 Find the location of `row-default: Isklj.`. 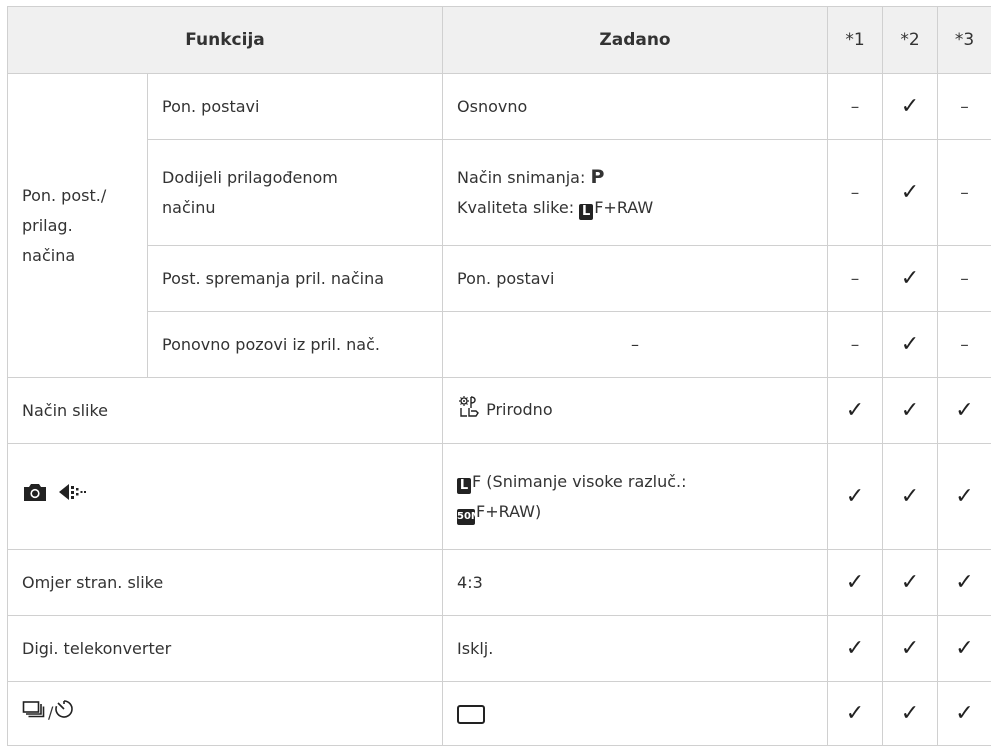

row-default: Isklj. is located at coordinates (635, 649).